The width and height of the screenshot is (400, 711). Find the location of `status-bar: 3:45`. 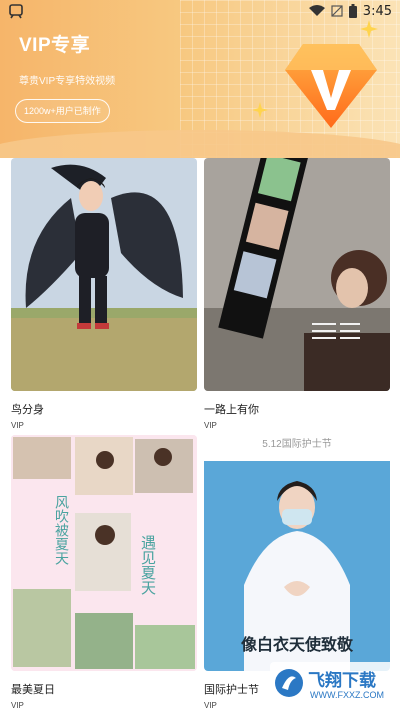

status-bar: 3:45 is located at coordinates (200, 11).